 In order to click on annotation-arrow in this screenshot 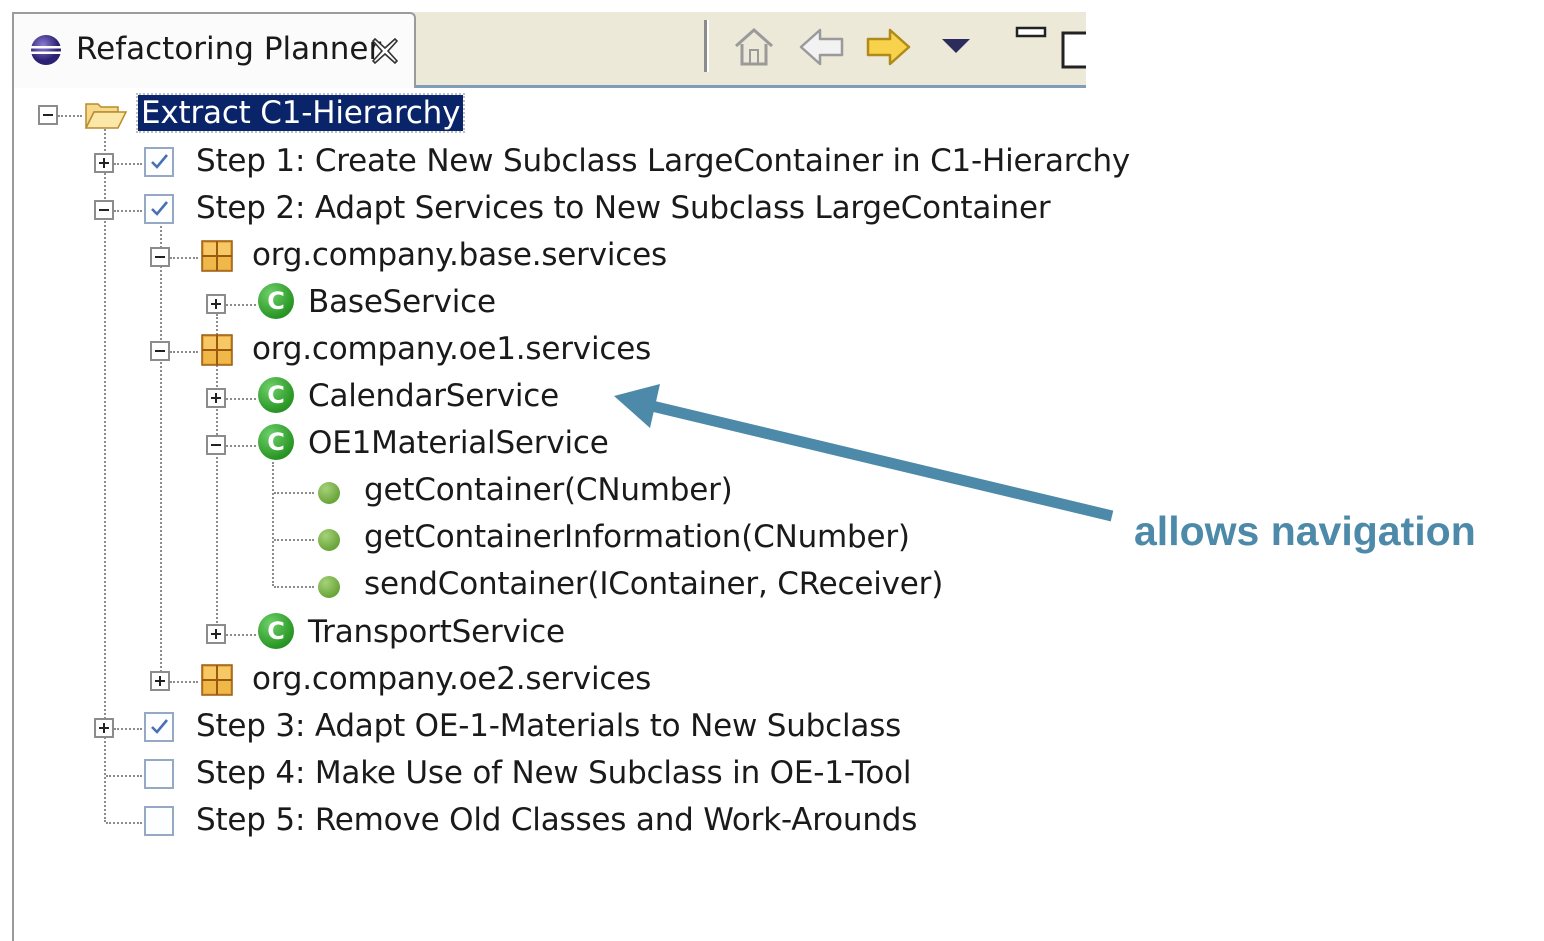, I will do `click(864, 453)`.